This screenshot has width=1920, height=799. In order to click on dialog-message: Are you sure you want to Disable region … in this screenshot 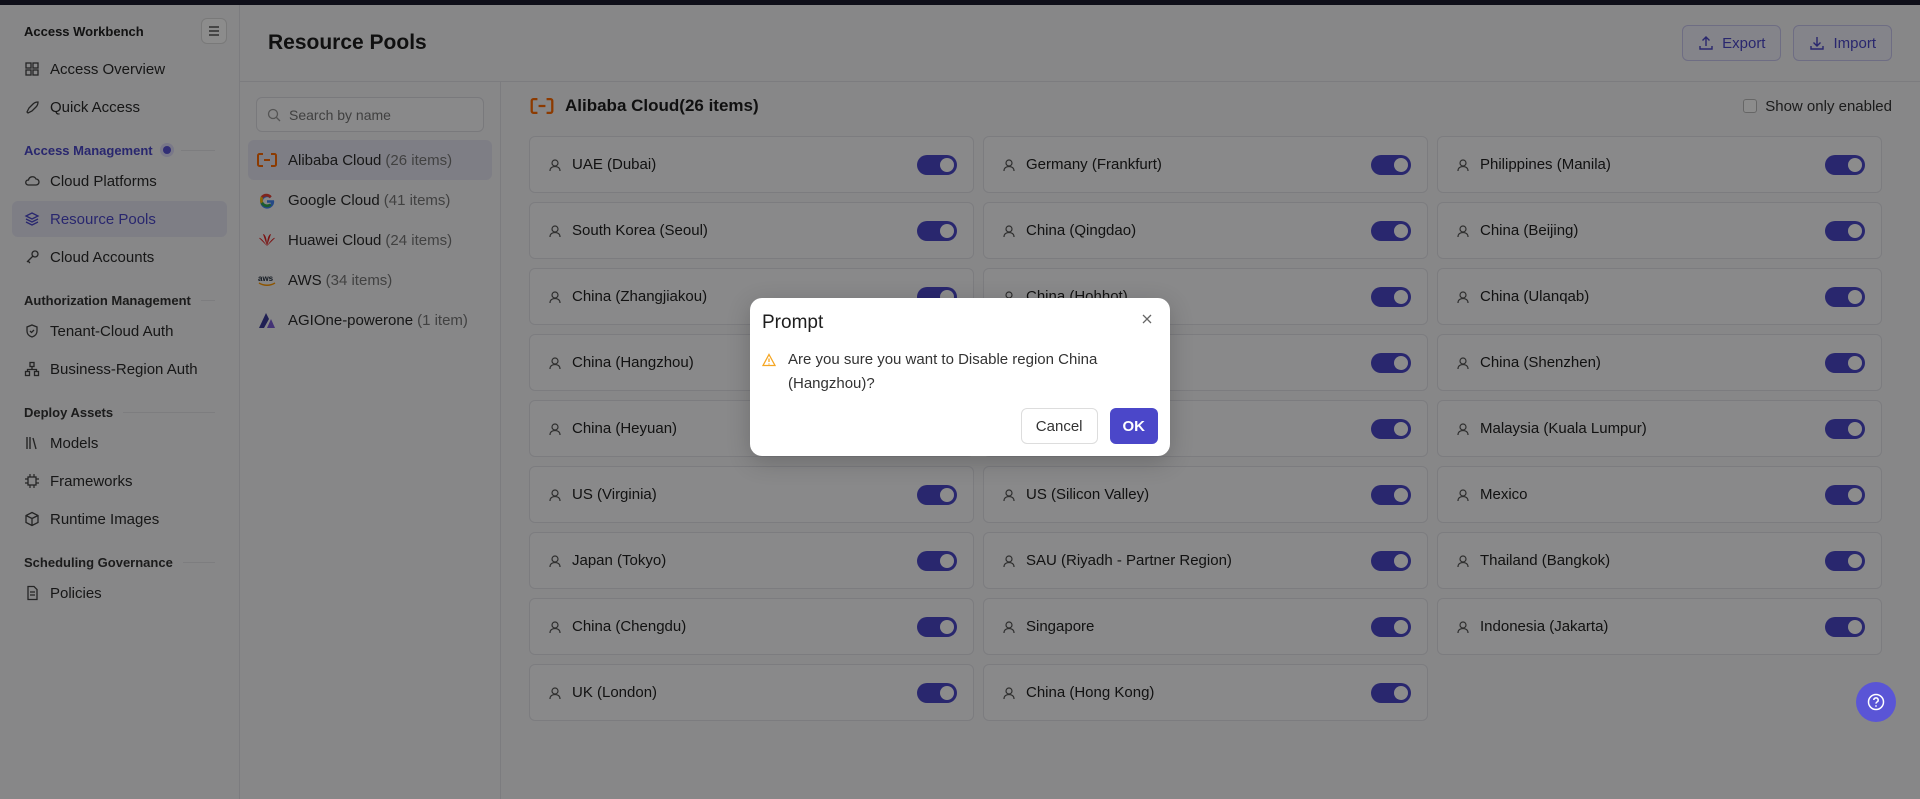, I will do `click(943, 371)`.